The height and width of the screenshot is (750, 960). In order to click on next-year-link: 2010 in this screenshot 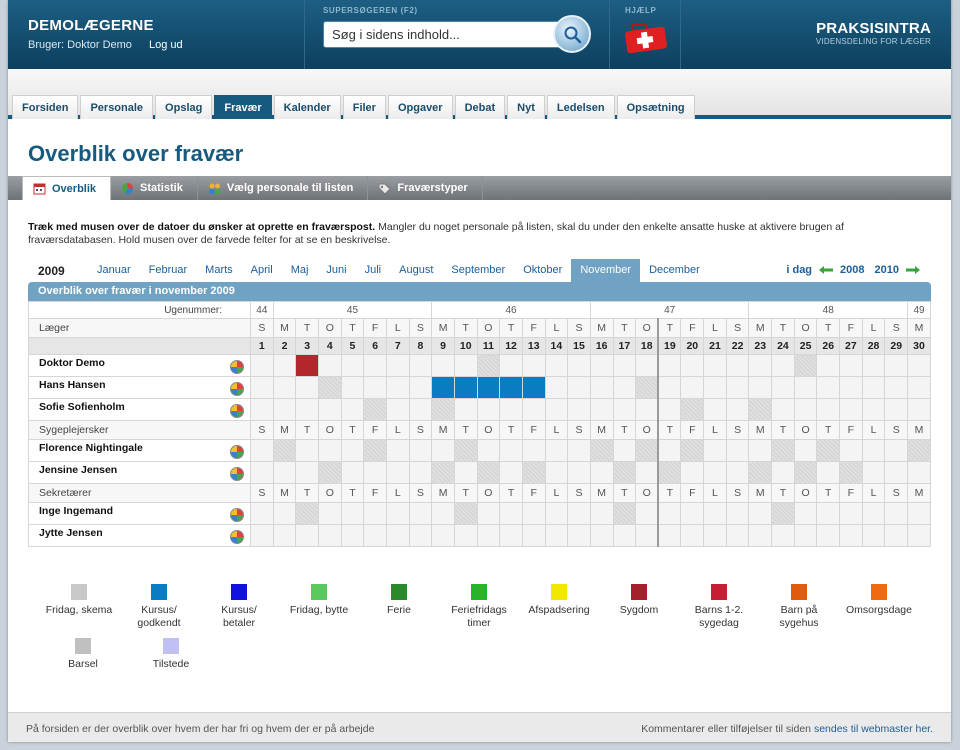, I will do `click(887, 270)`.